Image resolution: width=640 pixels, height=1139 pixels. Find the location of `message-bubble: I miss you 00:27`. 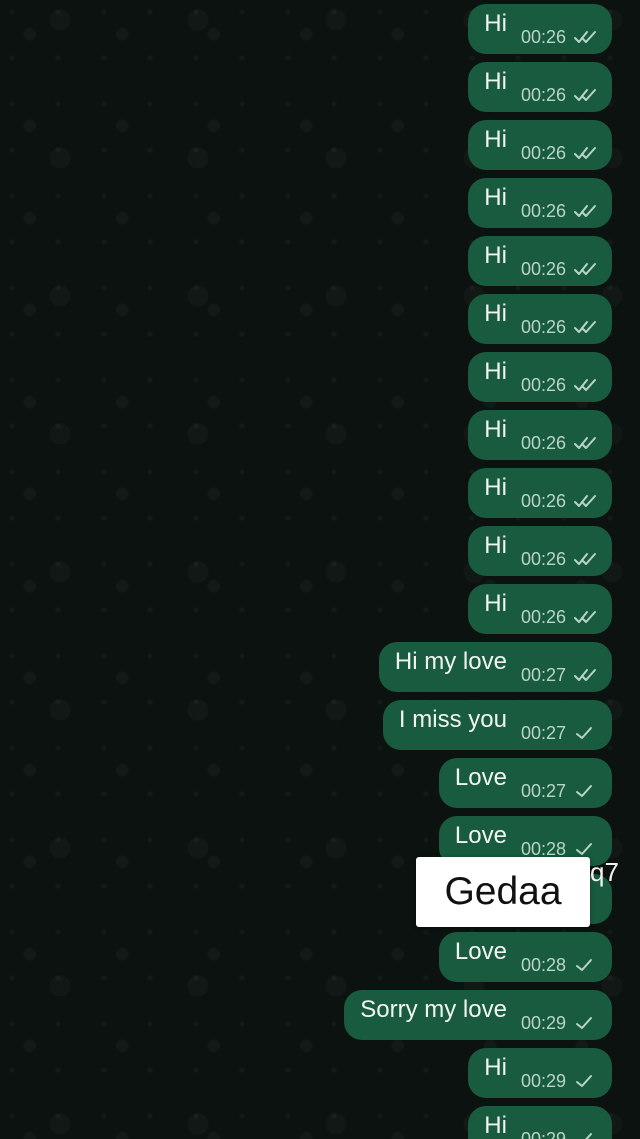

message-bubble: I miss you 00:27 is located at coordinates (497, 725).